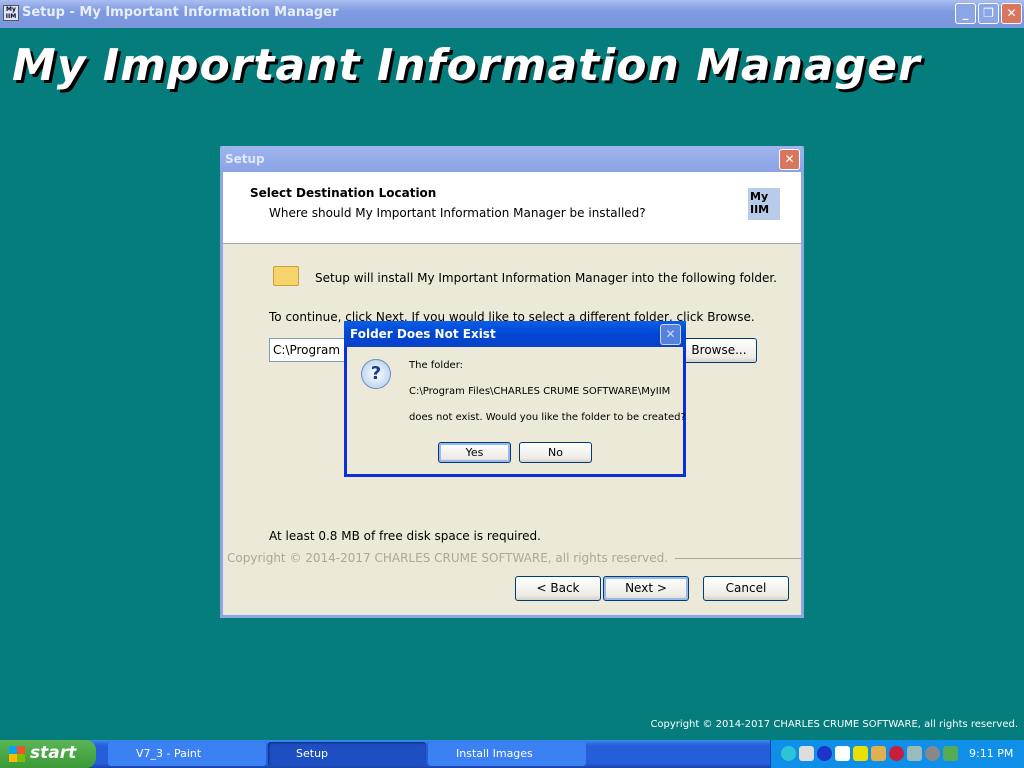  I want to click on setup-close-button: ✕, so click(789, 159).